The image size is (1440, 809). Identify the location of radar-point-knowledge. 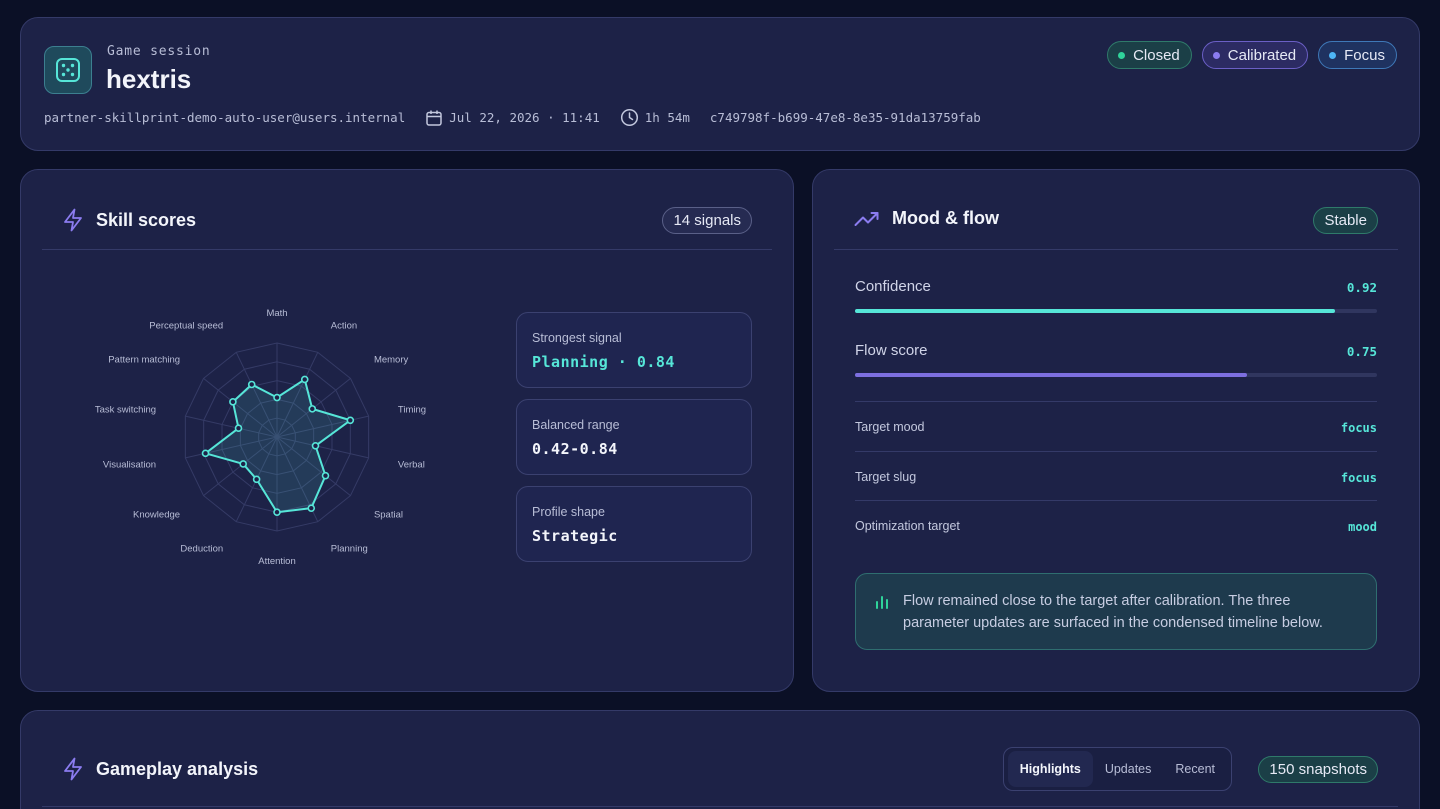
(243, 464).